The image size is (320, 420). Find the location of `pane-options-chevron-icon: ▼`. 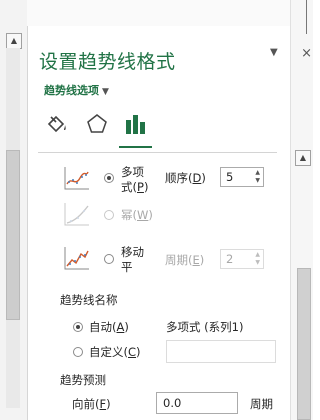

pane-options-chevron-icon: ▼ is located at coordinates (274, 52).